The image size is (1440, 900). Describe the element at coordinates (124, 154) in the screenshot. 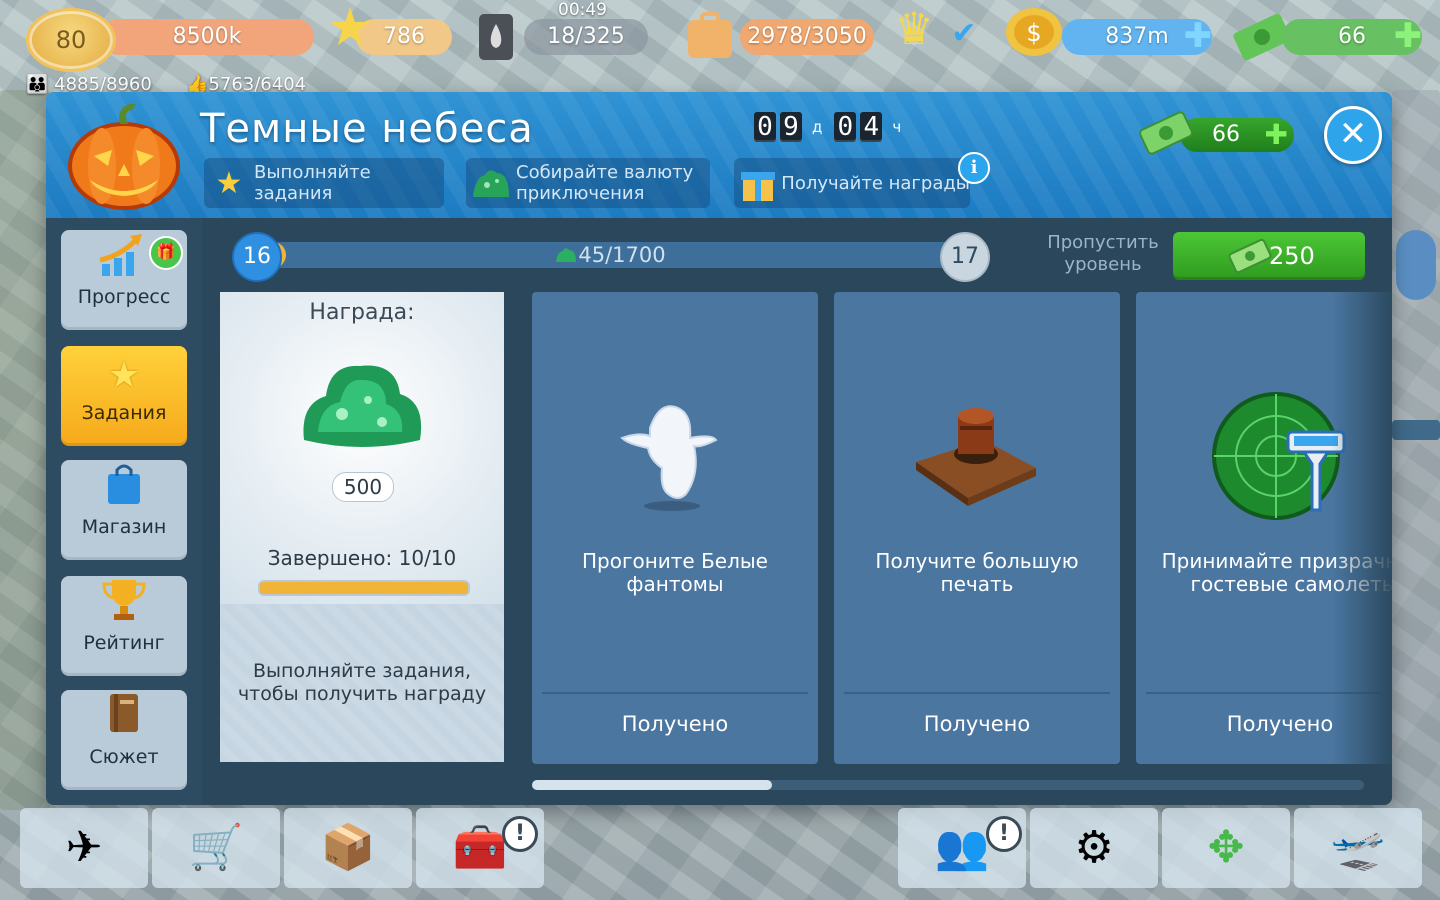

I see `pumpkin-icon` at that location.